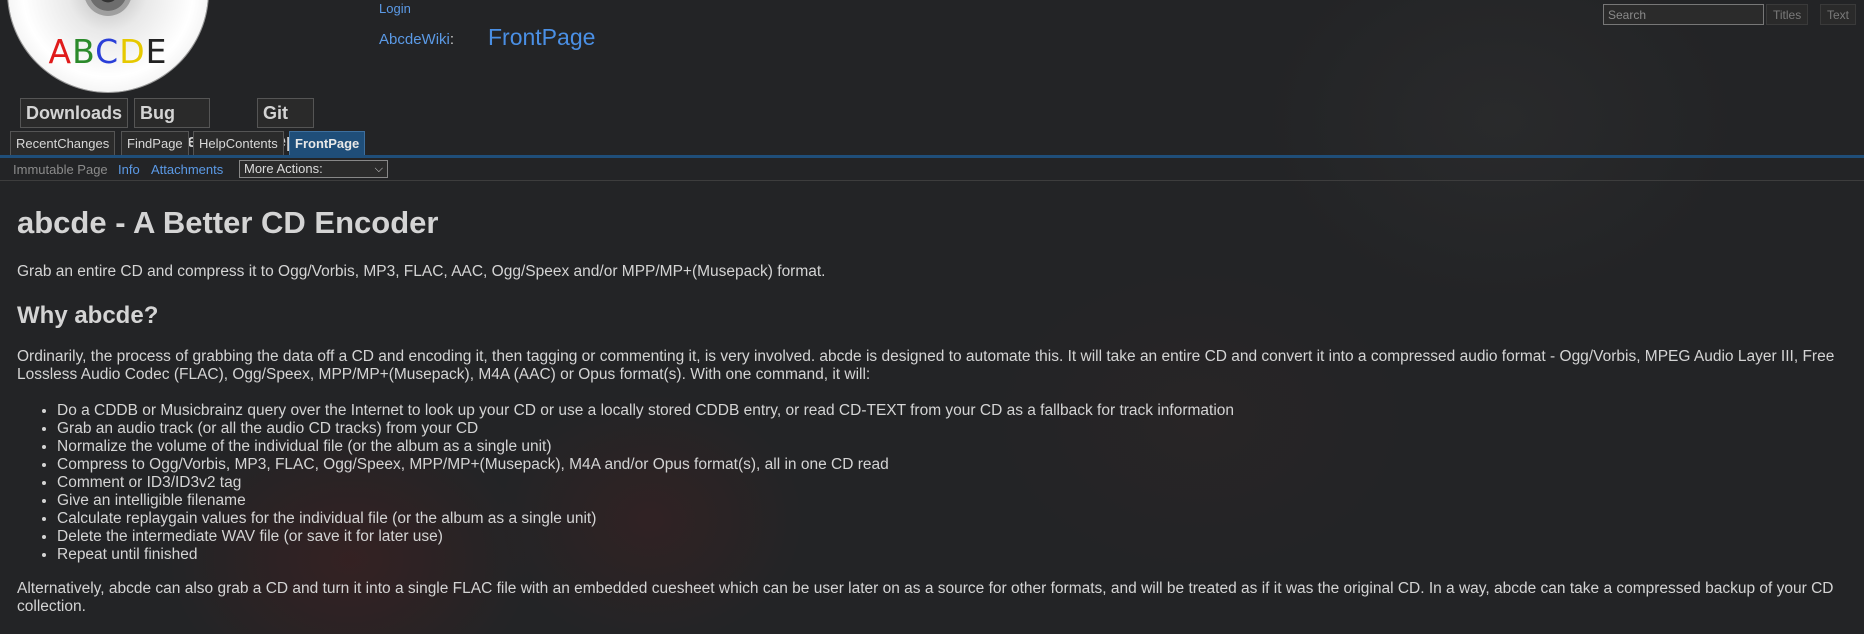 This screenshot has width=1864, height=634. I want to click on wiki-name-text: AbcdeWiki, so click(414, 39).